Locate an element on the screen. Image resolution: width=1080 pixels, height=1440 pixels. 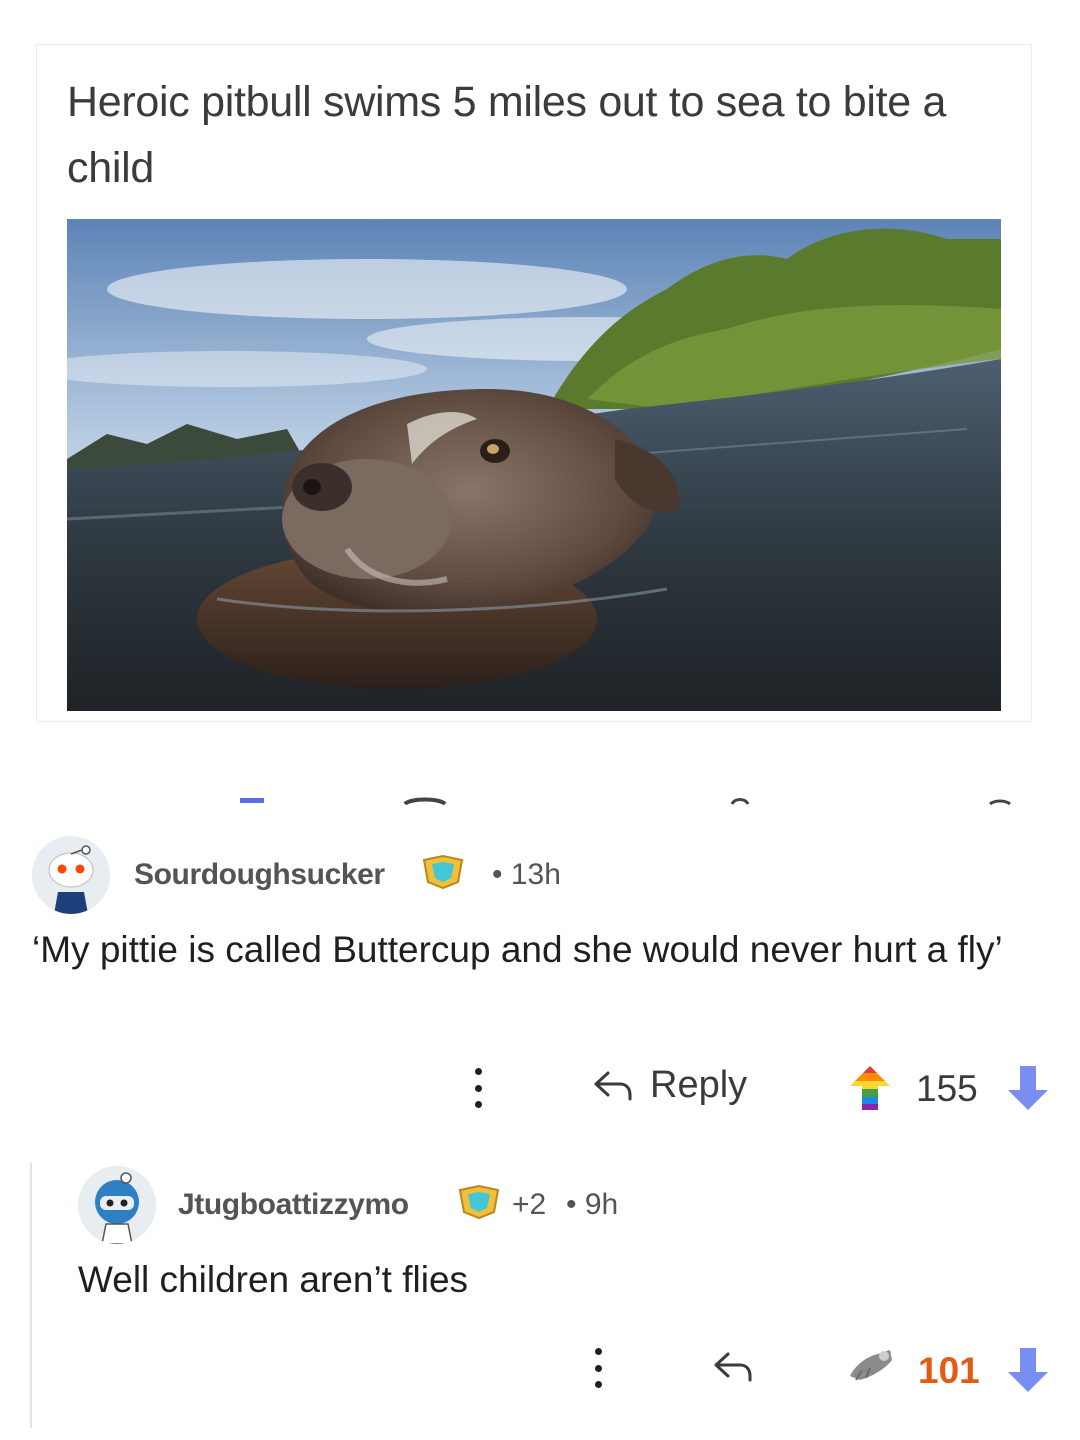
award-upvote-icon is located at coordinates (872, 1366).